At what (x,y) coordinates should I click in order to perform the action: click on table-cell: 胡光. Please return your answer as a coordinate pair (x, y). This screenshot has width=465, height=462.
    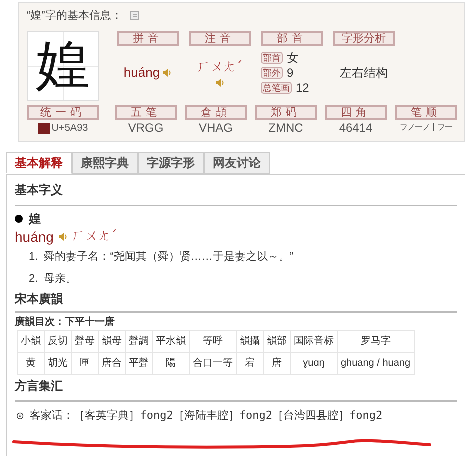
    Looking at the image, I should click on (58, 363).